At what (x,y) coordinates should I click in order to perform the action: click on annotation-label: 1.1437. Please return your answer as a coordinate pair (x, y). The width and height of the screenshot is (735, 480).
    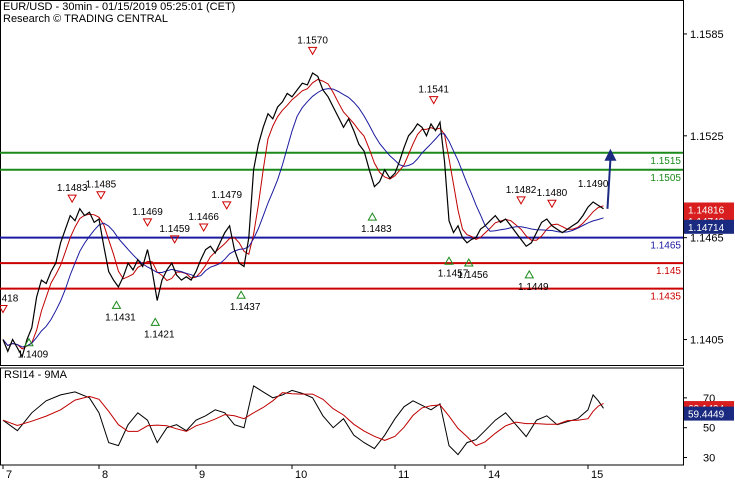
    Looking at the image, I should click on (245, 307).